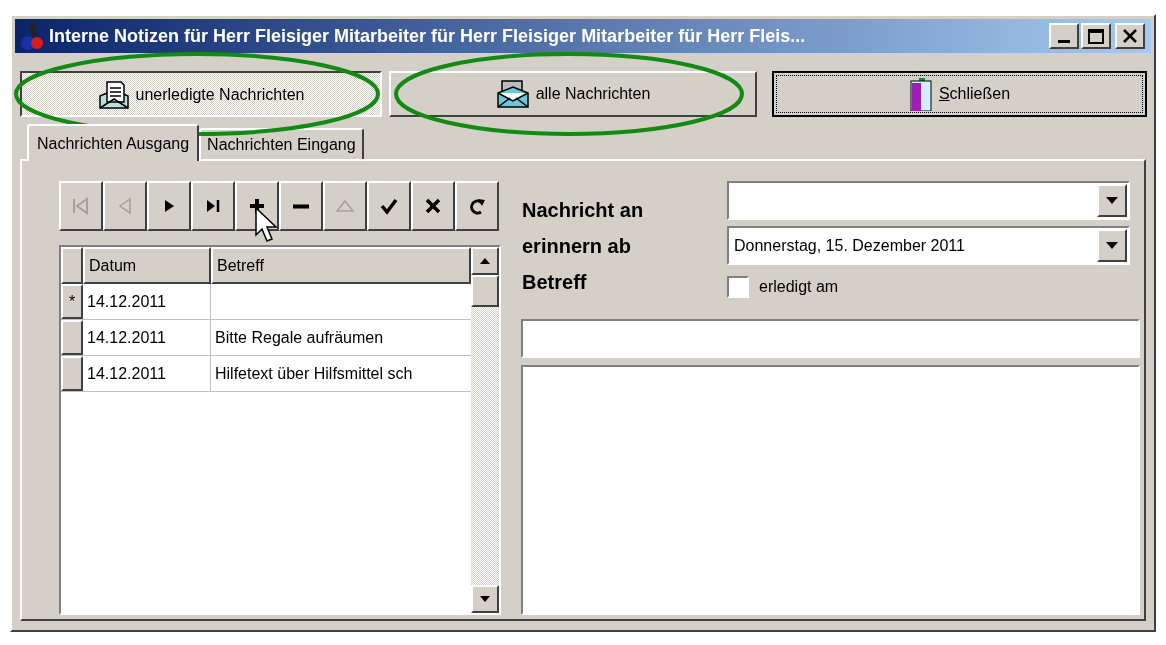 This screenshot has width=1166, height=645. I want to click on scroll-up-icon, so click(485, 261).